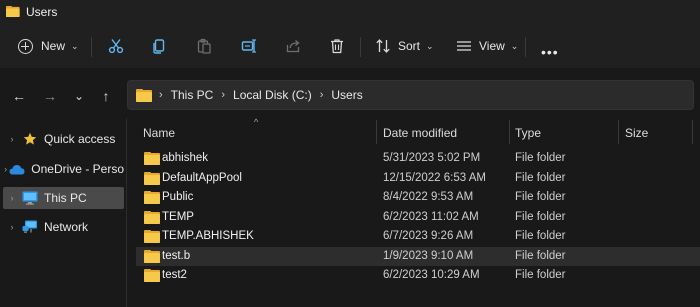  I want to click on arrow-left-icon: ←, so click(19, 96).